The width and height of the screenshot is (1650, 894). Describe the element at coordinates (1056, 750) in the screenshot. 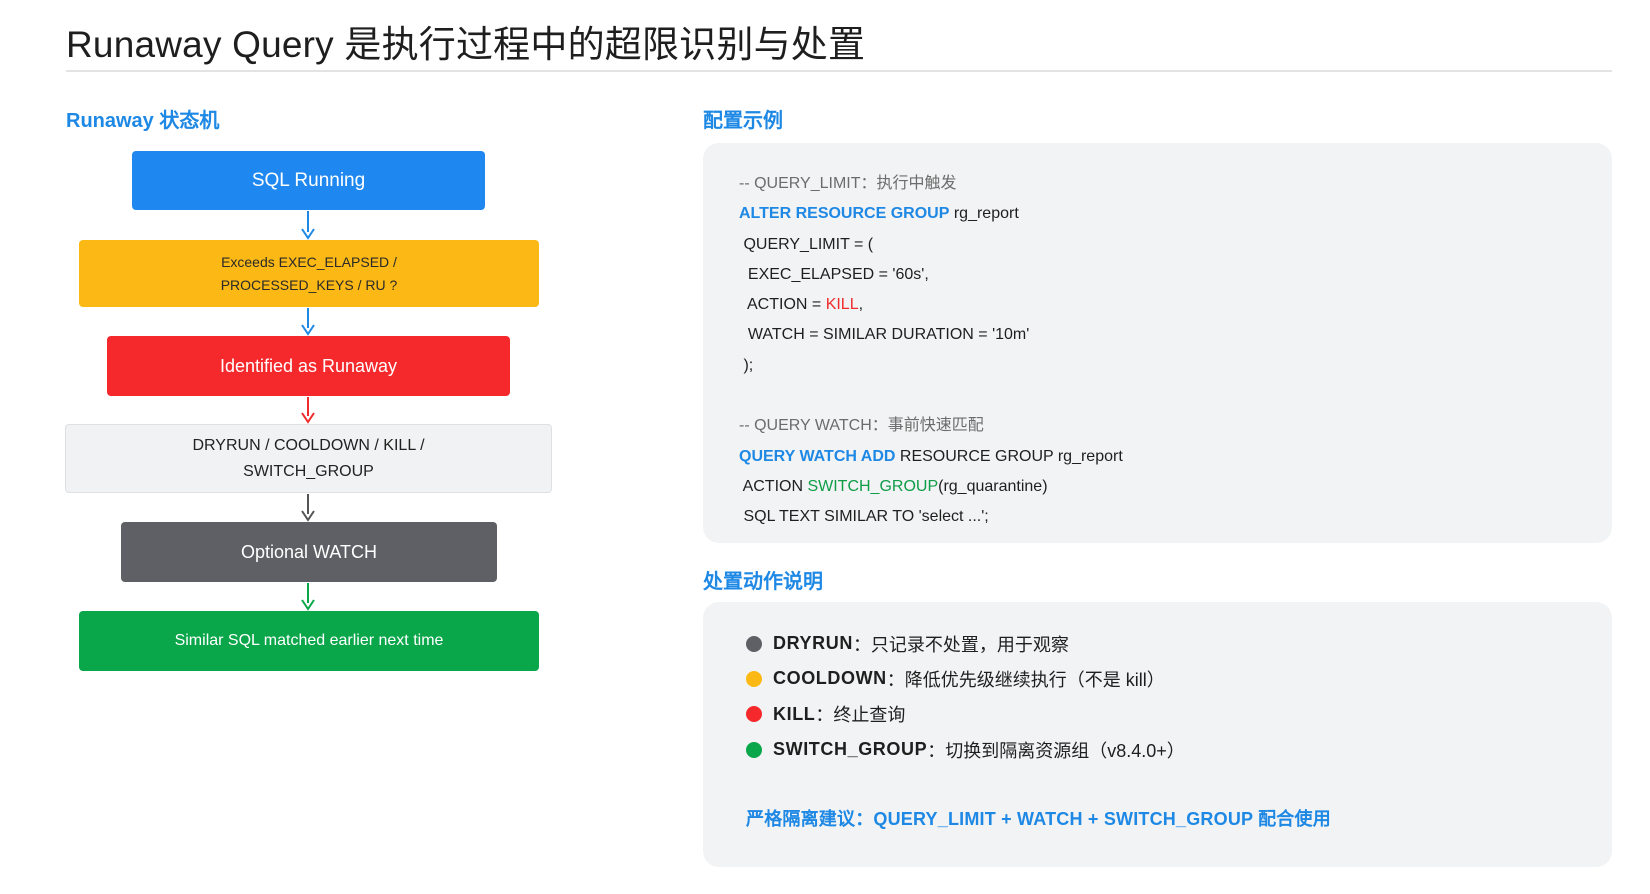

I see `action-desc: ：切换到隔离资源组（v8.4.0+）` at that location.